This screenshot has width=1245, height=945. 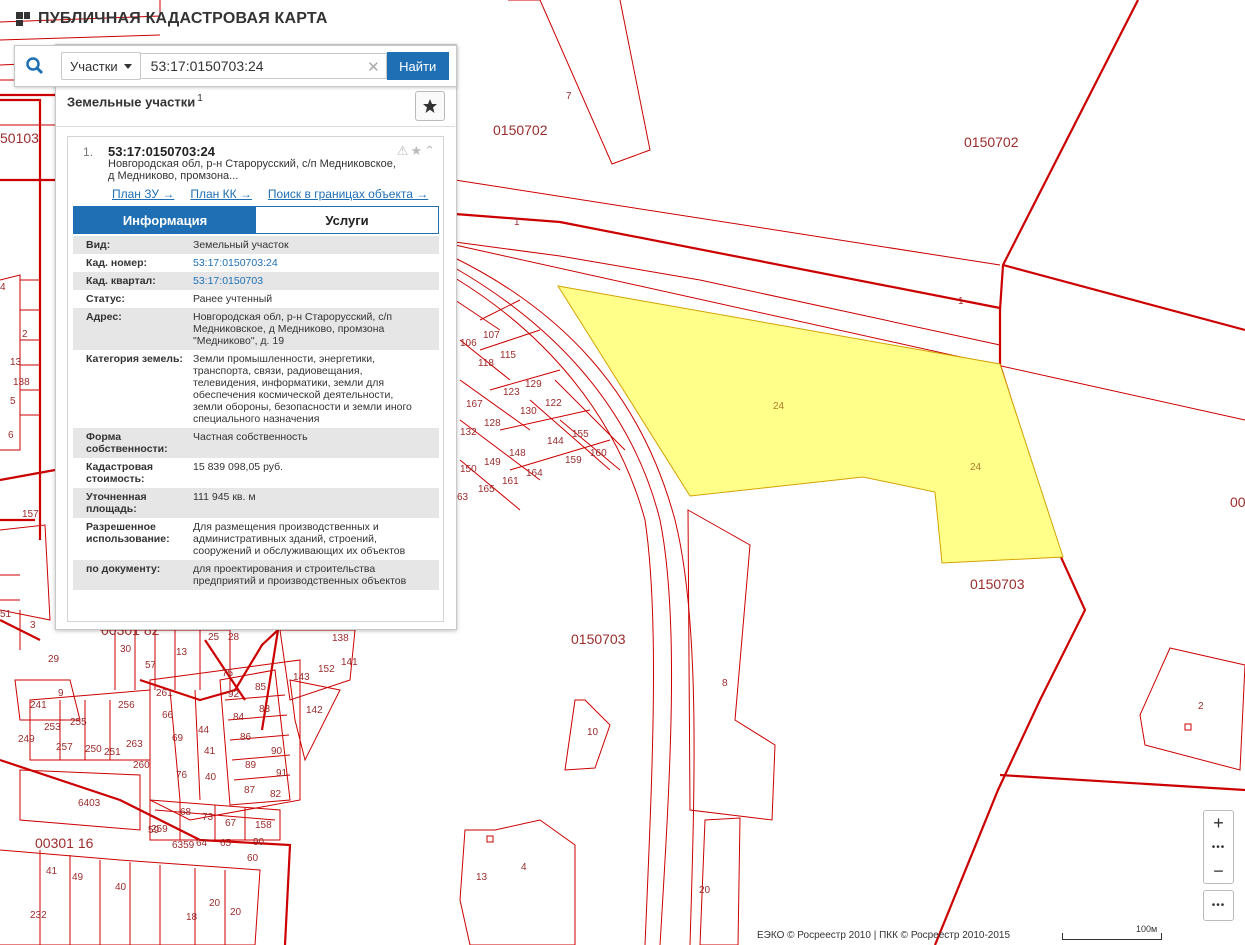 I want to click on svg-text: 90, so click(x=277, y=751).